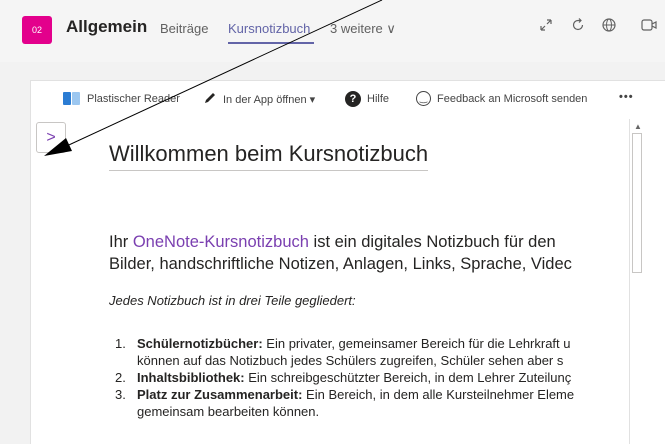  I want to click on team-avatar: 02, so click(37, 30).